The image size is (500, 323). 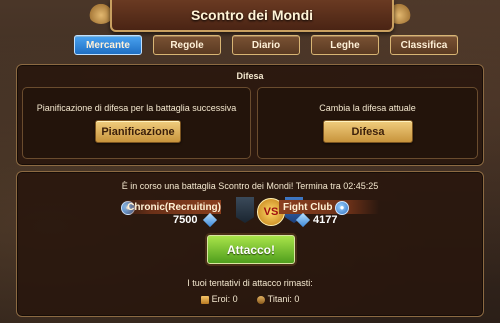 I want to click on attack-button: Attacco!, so click(x=251, y=249).